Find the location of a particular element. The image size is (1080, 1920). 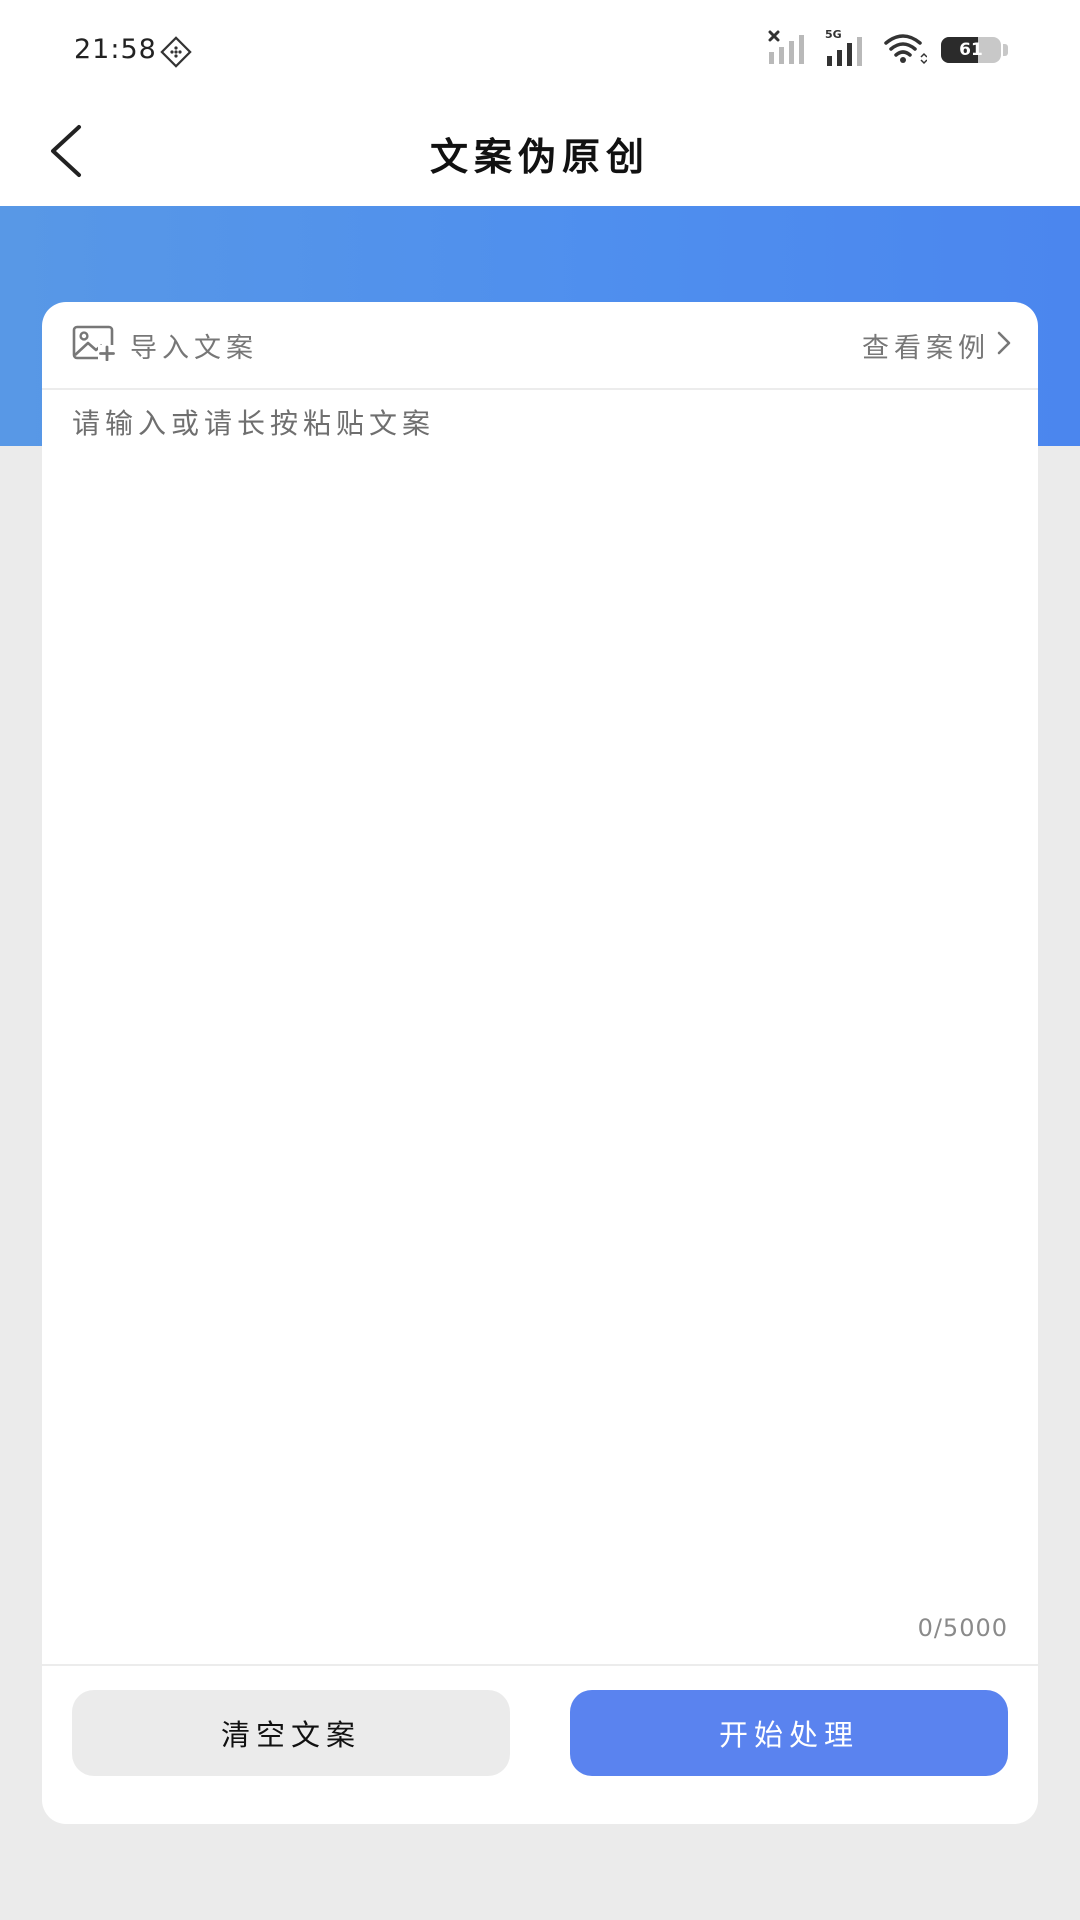

nav-bar: 文案伪原创 is located at coordinates (540, 153).